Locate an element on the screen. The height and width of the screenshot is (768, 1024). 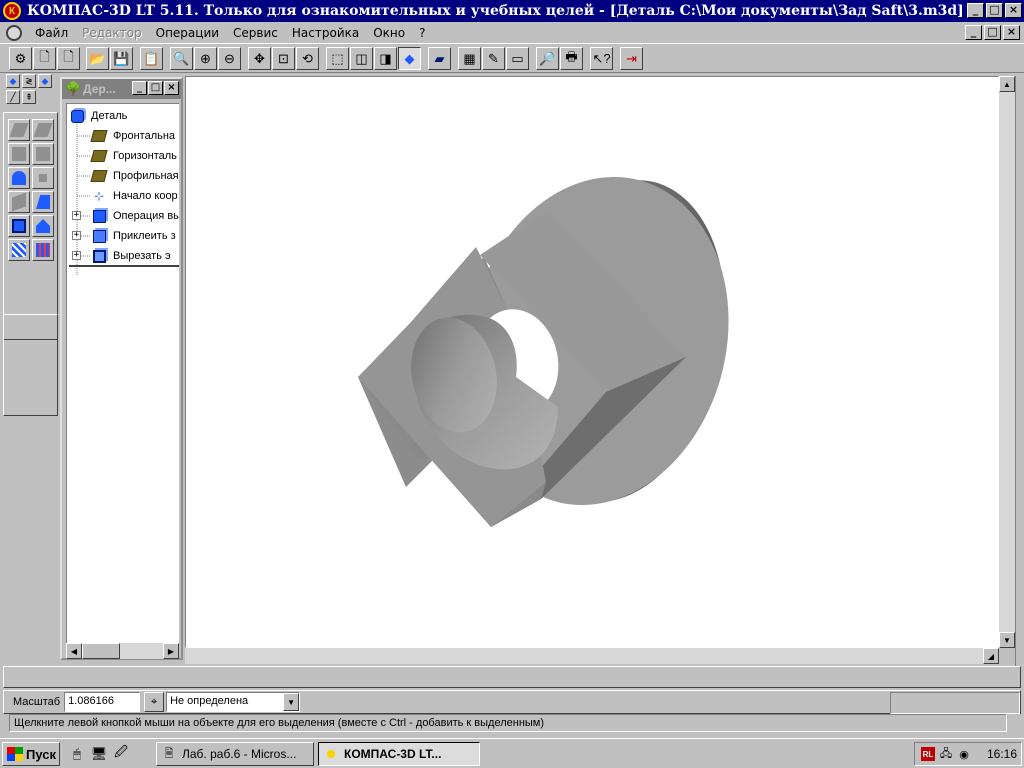
perspective-icon: ▰ is located at coordinates (439, 58).